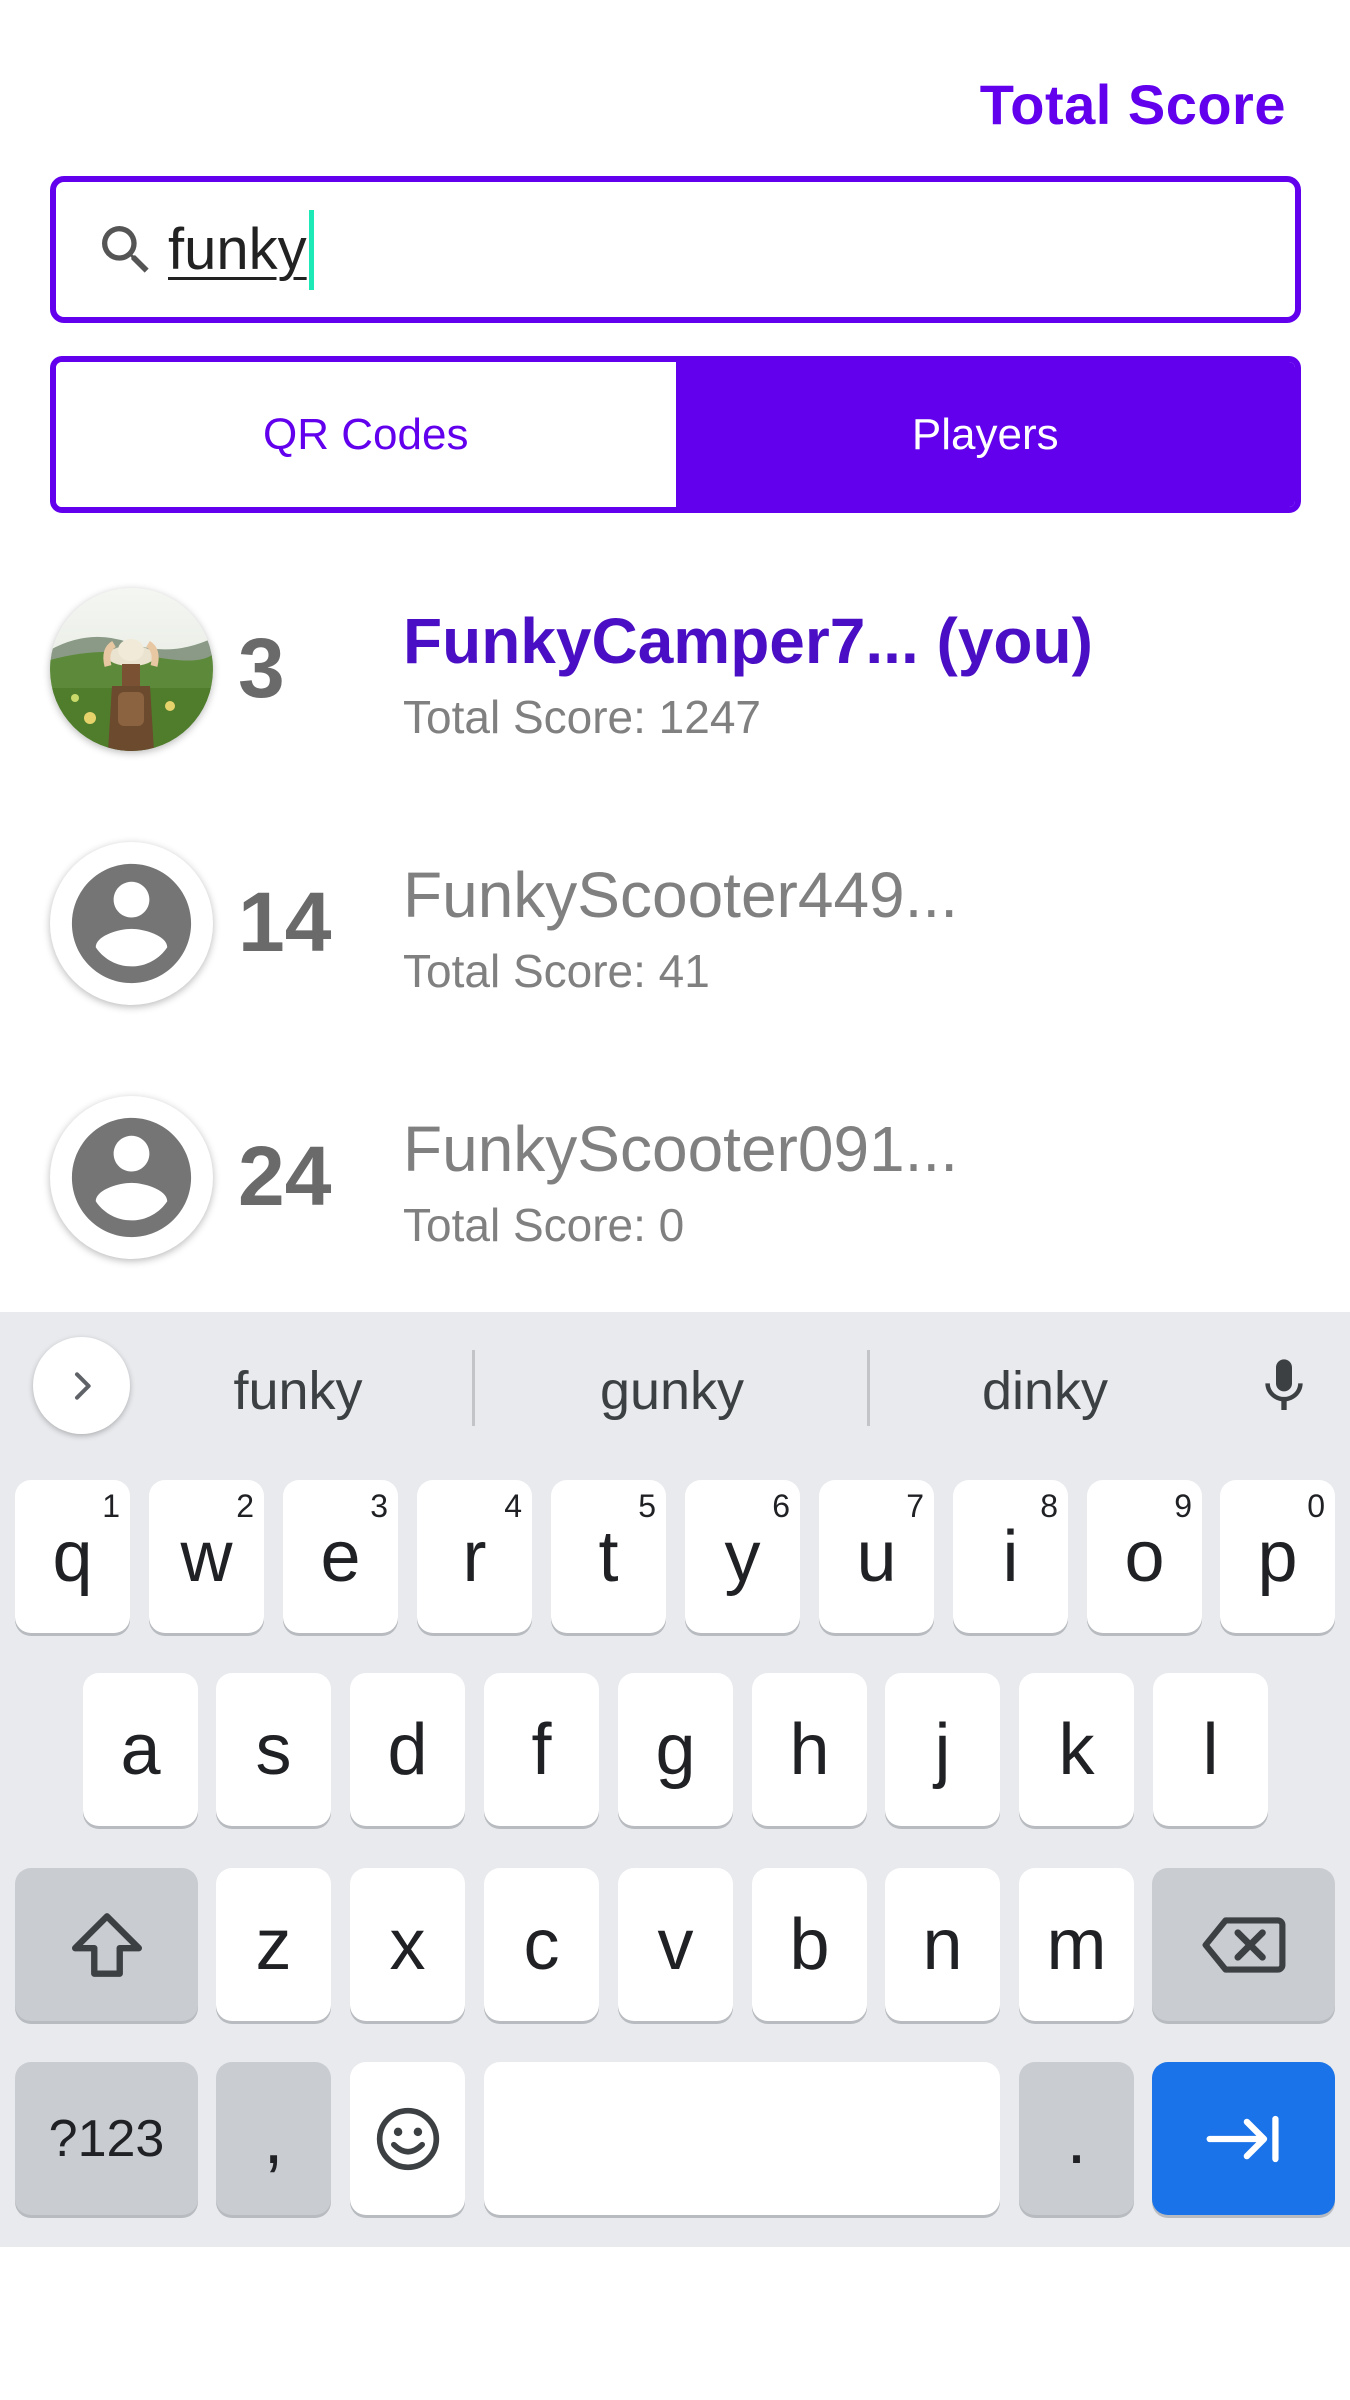 This screenshot has width=1350, height=2400. I want to click on key-hint: 5, so click(647, 1506).